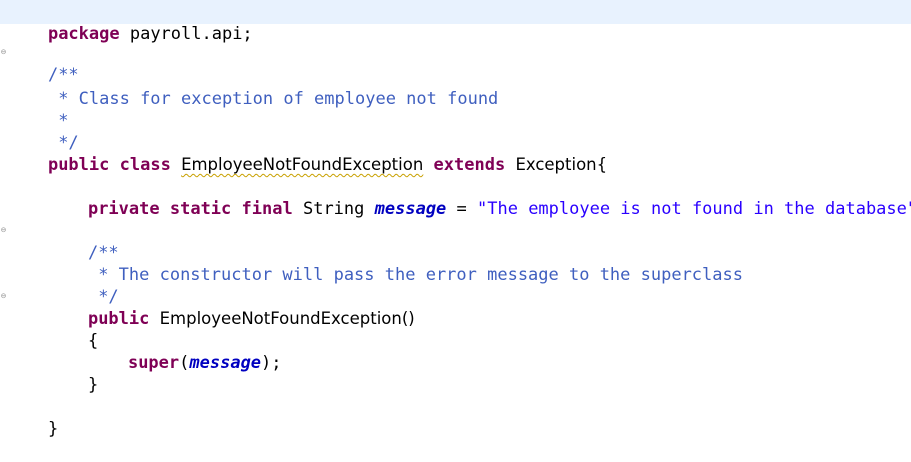 The height and width of the screenshot is (462, 911). I want to click on code-line-constructor: public EmployeeNotFoundException(), so click(231, 307).